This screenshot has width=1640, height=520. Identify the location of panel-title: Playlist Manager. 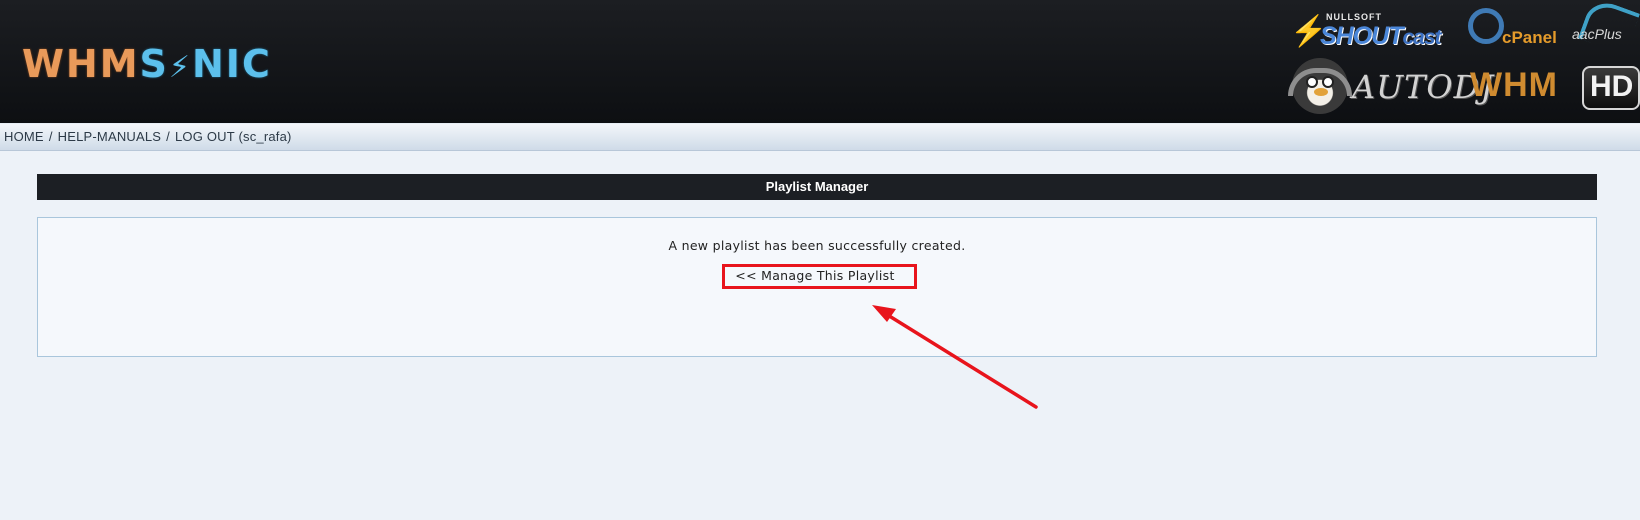
(817, 187).